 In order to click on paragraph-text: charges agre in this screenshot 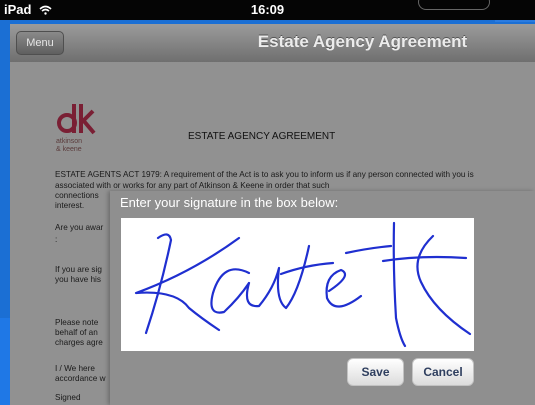, I will do `click(79, 342)`.